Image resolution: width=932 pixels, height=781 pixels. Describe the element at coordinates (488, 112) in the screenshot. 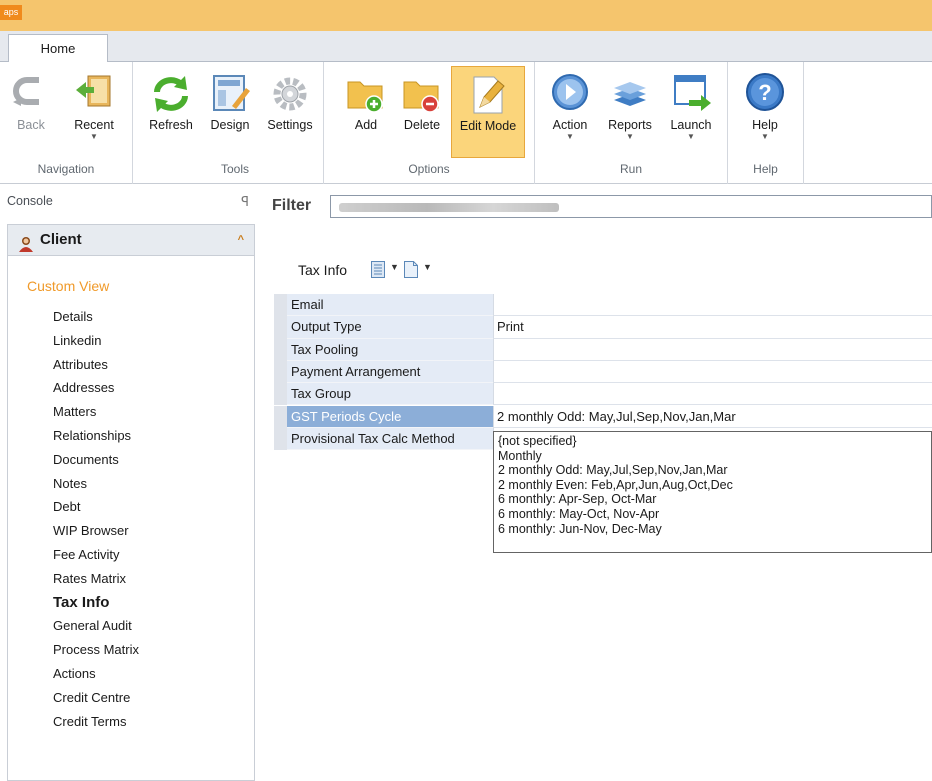

I see `edit-mode-button: Edit Mode` at that location.